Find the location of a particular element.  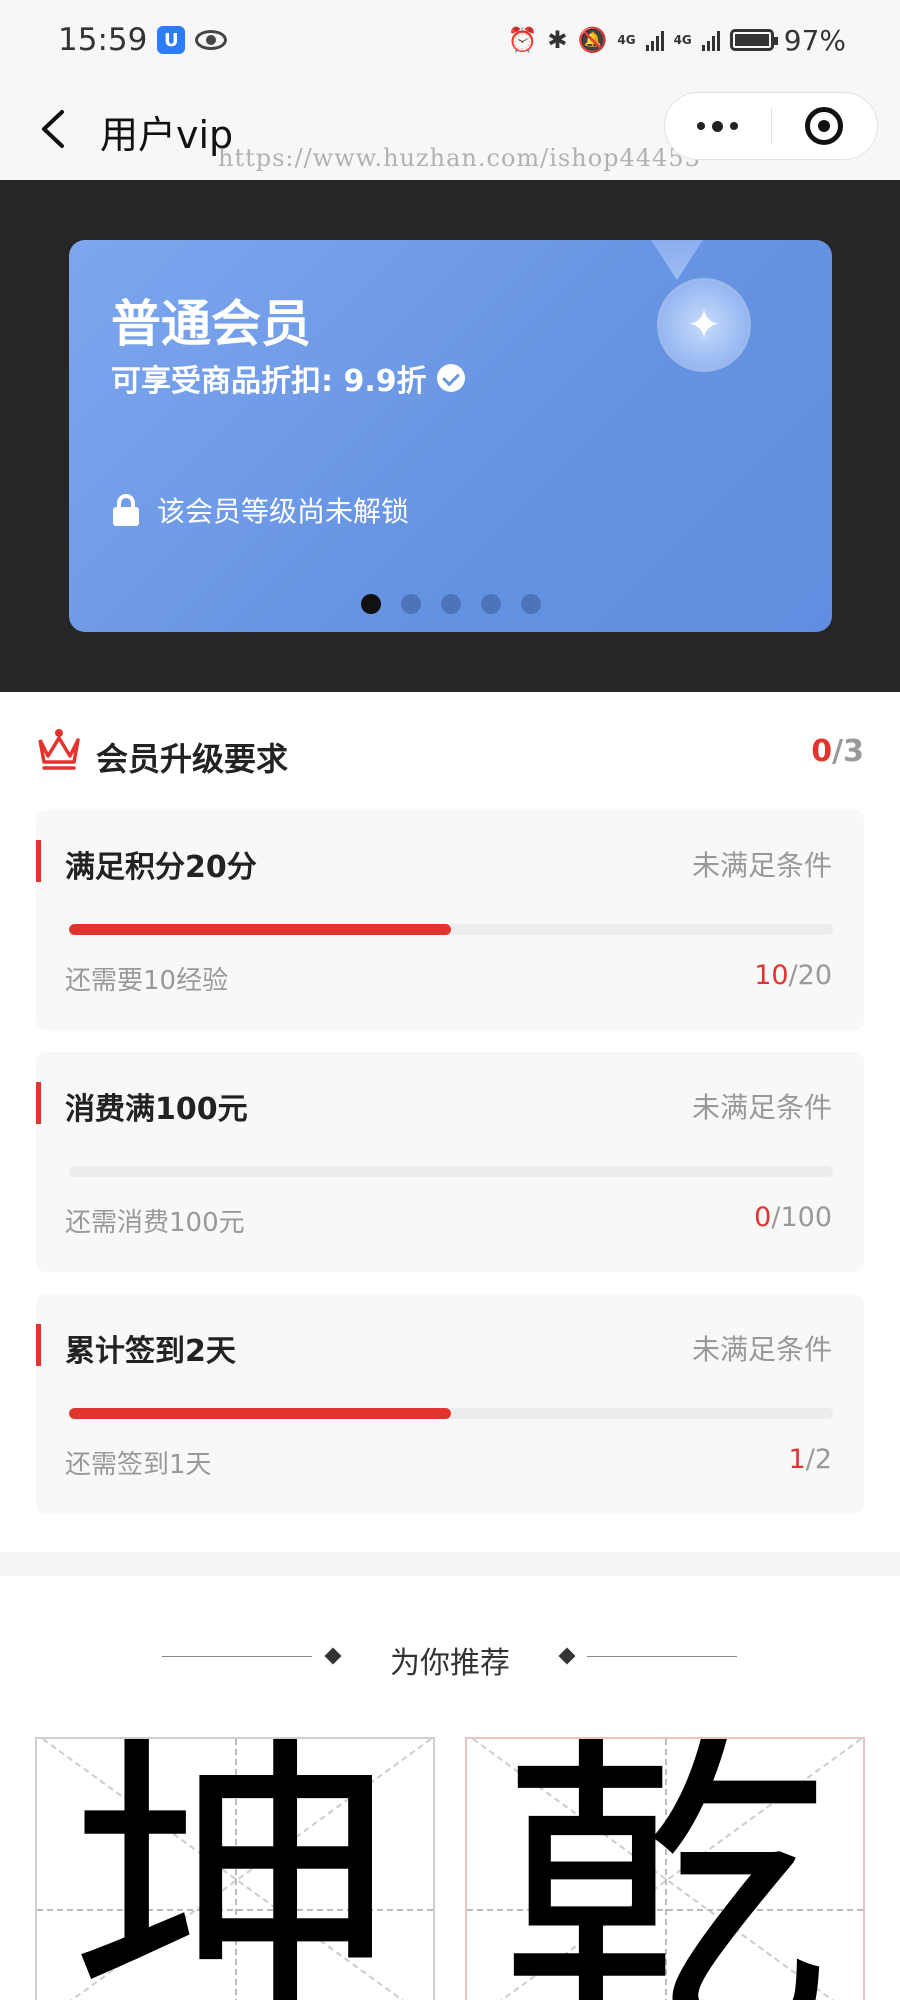

lock-row: 该会员等级尚未解锁 is located at coordinates (261, 510).